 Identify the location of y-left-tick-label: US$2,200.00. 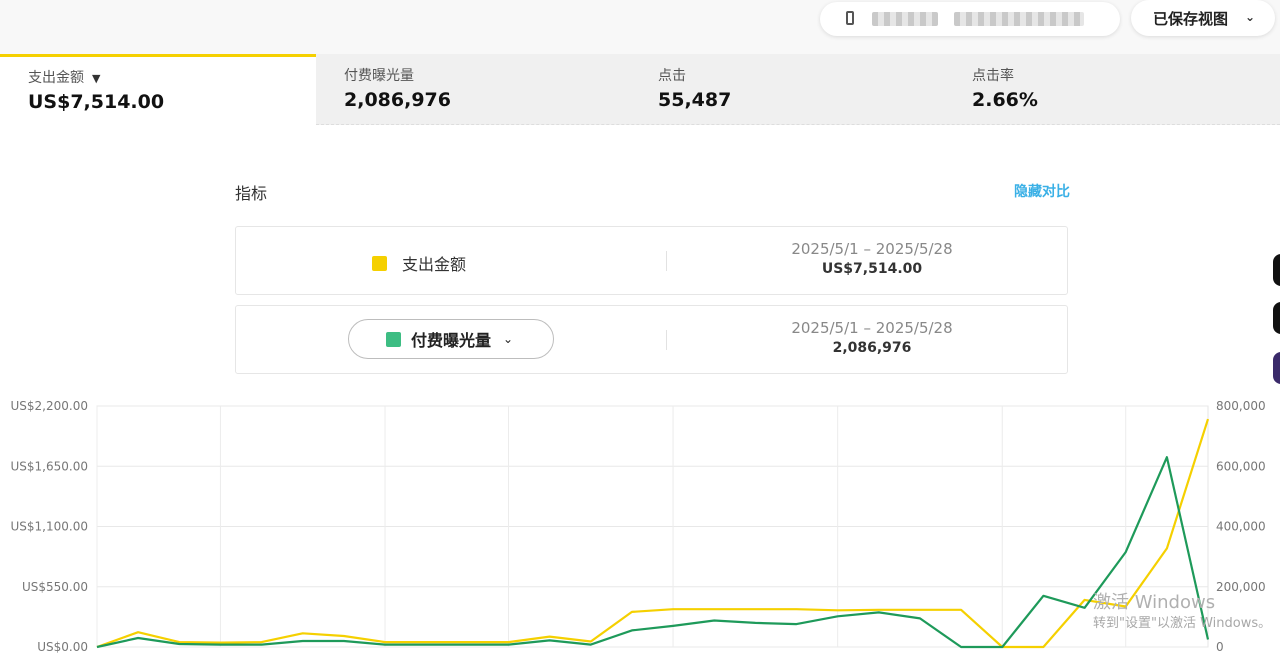
(49, 406).